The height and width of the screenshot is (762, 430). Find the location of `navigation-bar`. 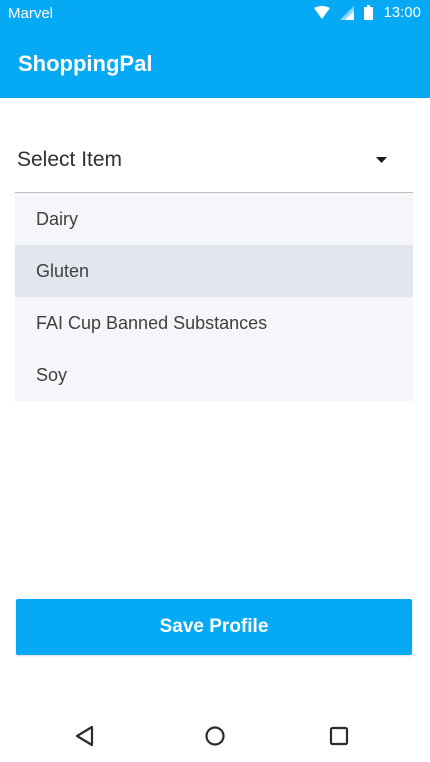

navigation-bar is located at coordinates (215, 734).